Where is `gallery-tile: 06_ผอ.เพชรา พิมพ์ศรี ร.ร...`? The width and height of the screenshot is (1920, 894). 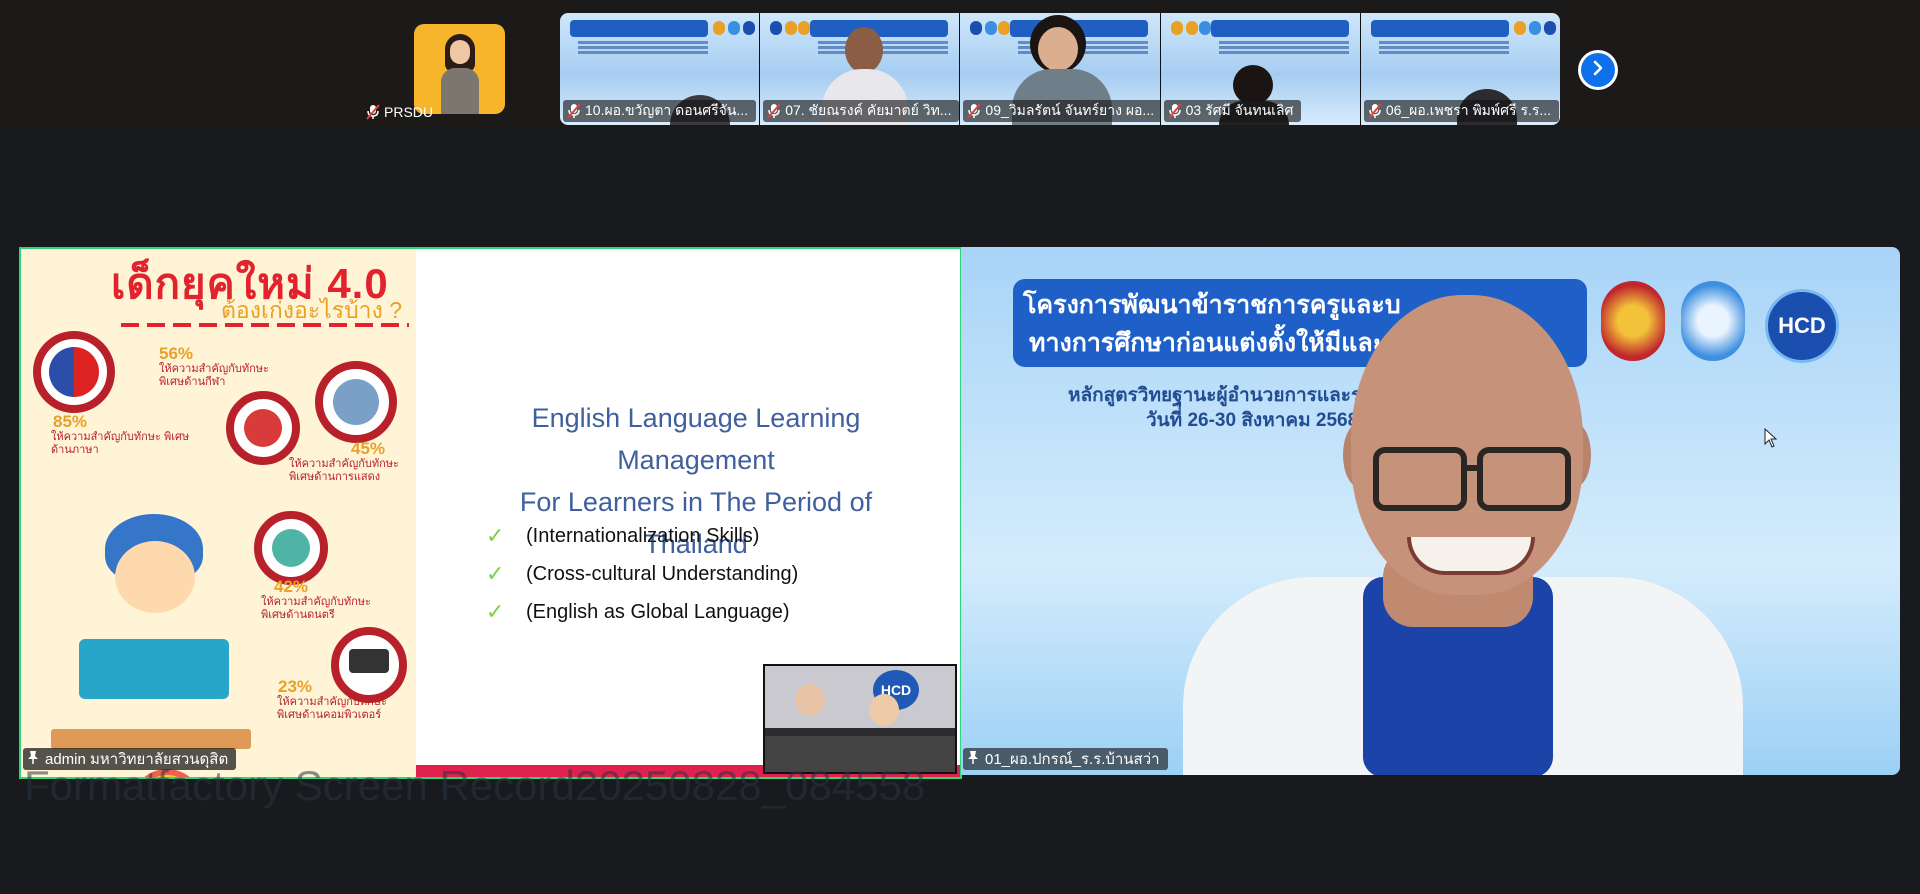 gallery-tile: 06_ผอ.เพชรา พิมพ์ศรี ร.ร... is located at coordinates (1460, 69).